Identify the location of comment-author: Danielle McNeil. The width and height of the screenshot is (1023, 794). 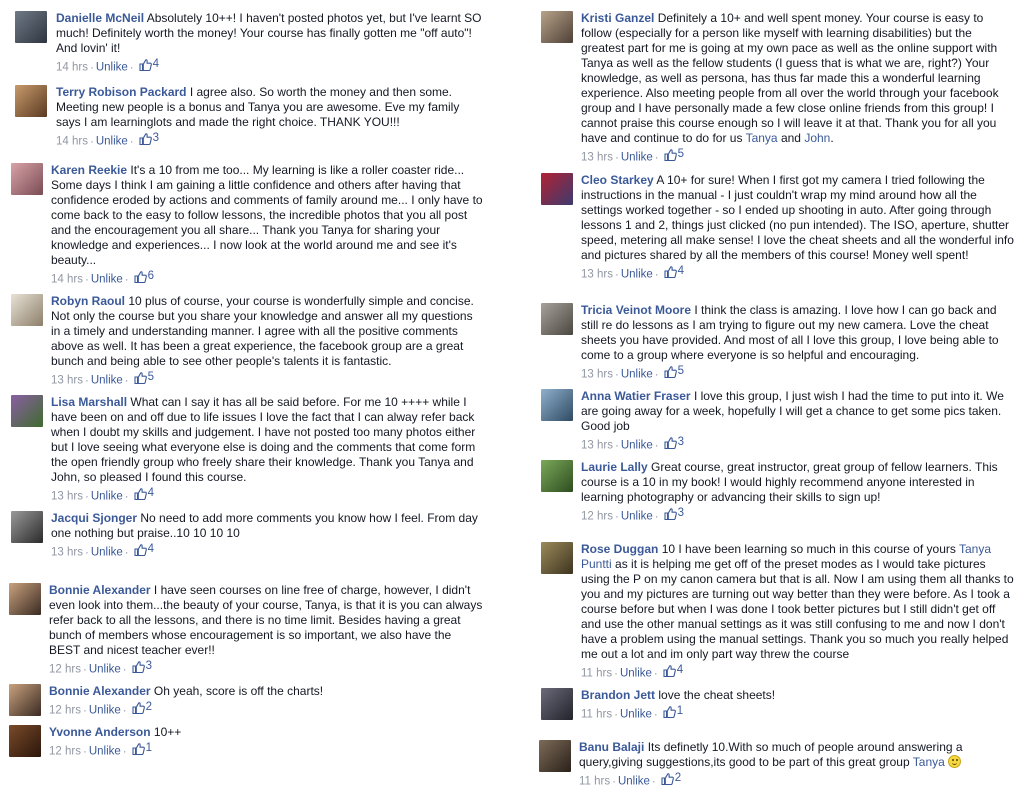
(100, 18).